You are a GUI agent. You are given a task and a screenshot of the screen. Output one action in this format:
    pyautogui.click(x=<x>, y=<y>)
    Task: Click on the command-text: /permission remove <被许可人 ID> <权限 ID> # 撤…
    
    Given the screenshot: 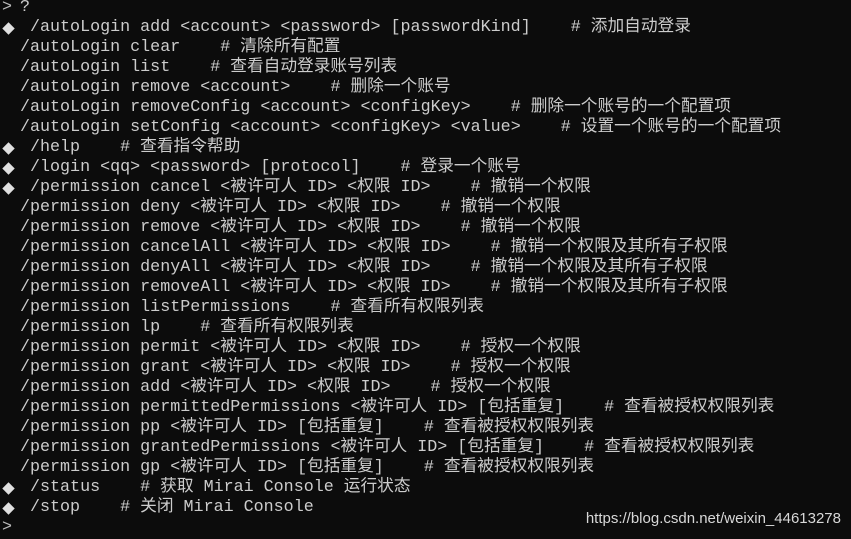 What is the action you would take?
    pyautogui.click(x=300, y=227)
    